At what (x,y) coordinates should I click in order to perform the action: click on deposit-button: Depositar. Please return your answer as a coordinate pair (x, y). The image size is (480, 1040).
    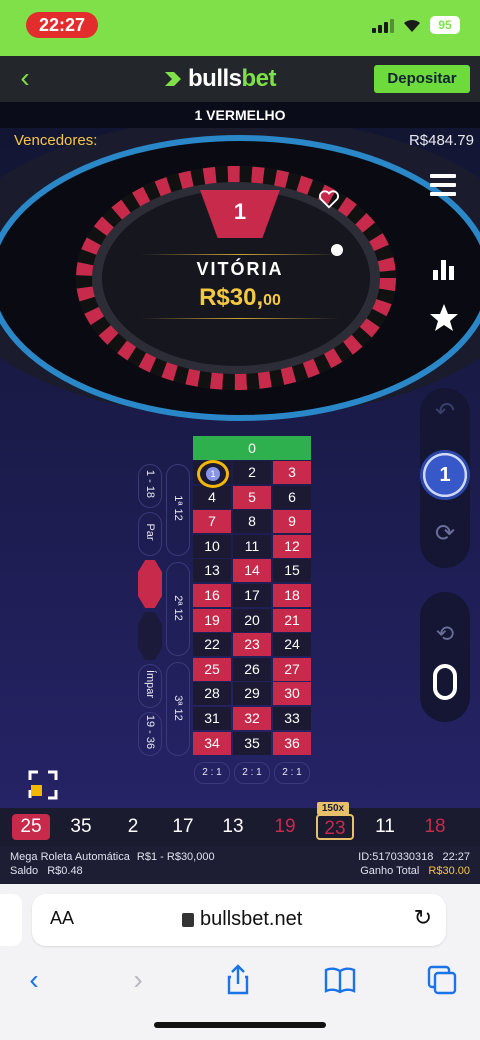
    Looking at the image, I should click on (422, 79).